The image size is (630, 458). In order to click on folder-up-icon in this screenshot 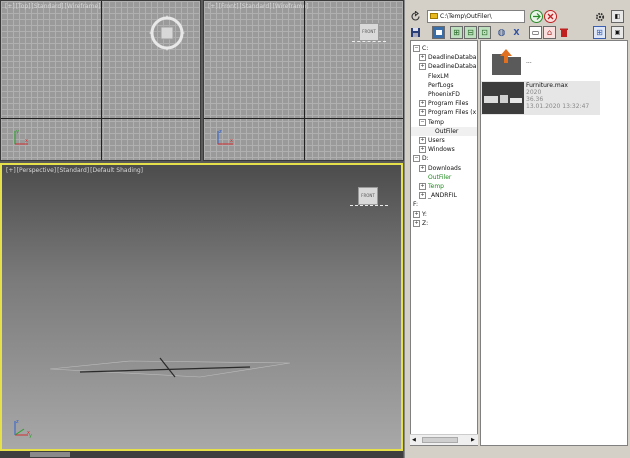, I will do `click(506, 62)`.